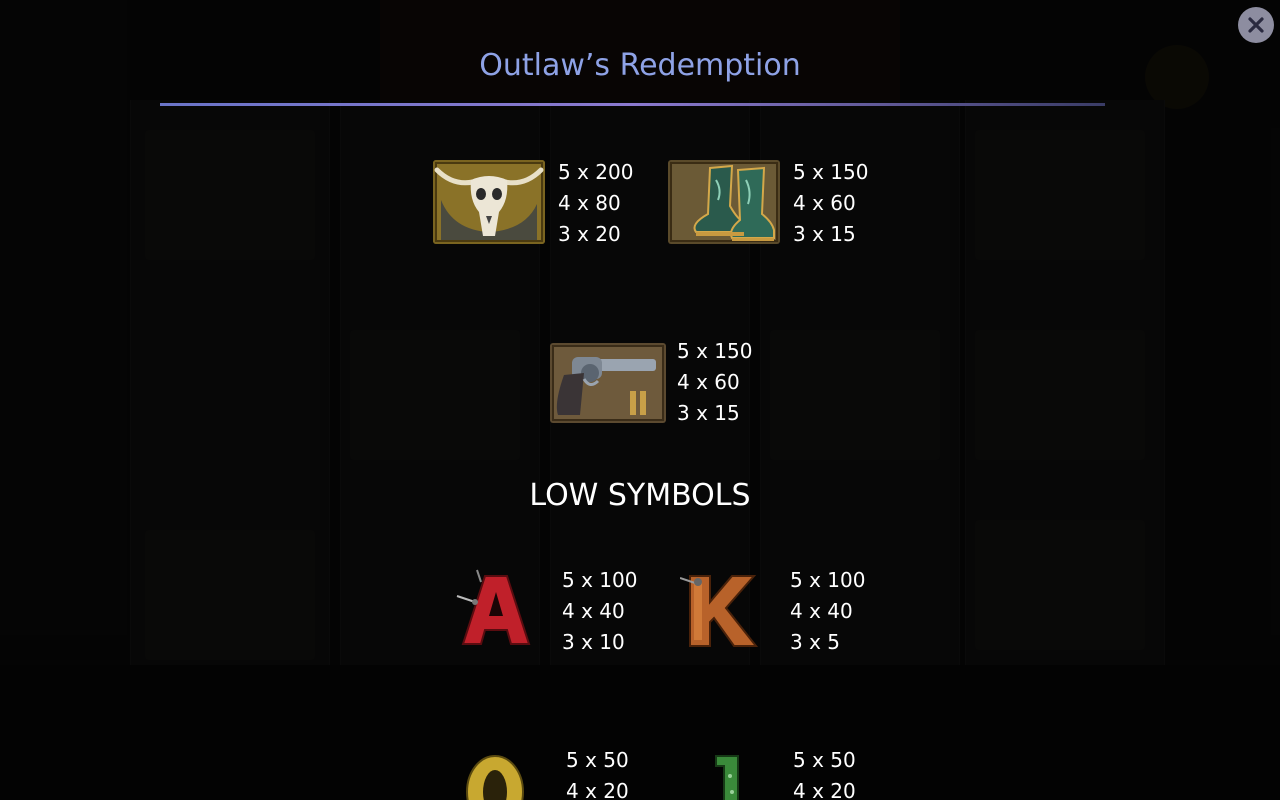  Describe the element at coordinates (608, 383) in the screenshot. I see `revolver-icon` at that location.